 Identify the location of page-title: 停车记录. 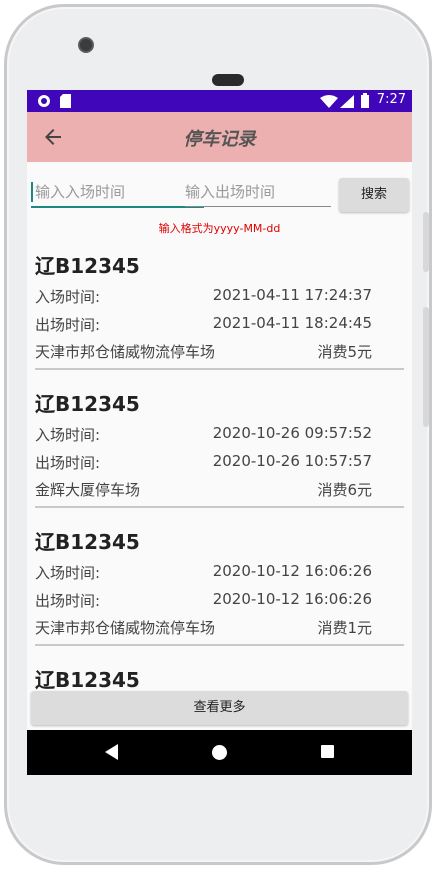
(219, 139).